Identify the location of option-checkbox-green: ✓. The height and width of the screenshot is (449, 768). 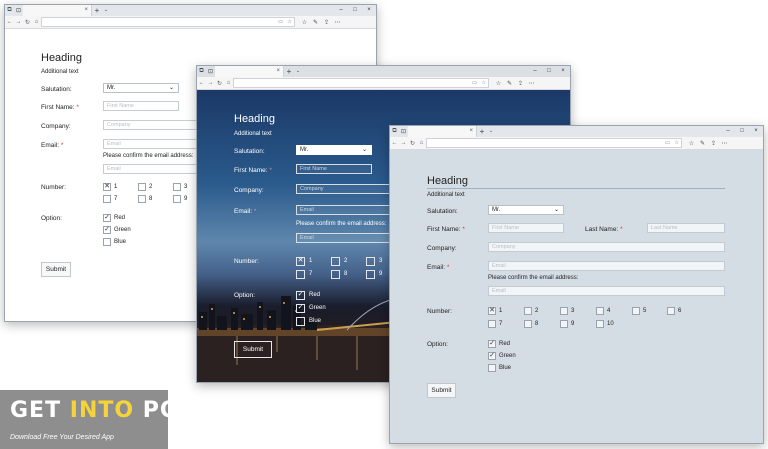
(492, 356).